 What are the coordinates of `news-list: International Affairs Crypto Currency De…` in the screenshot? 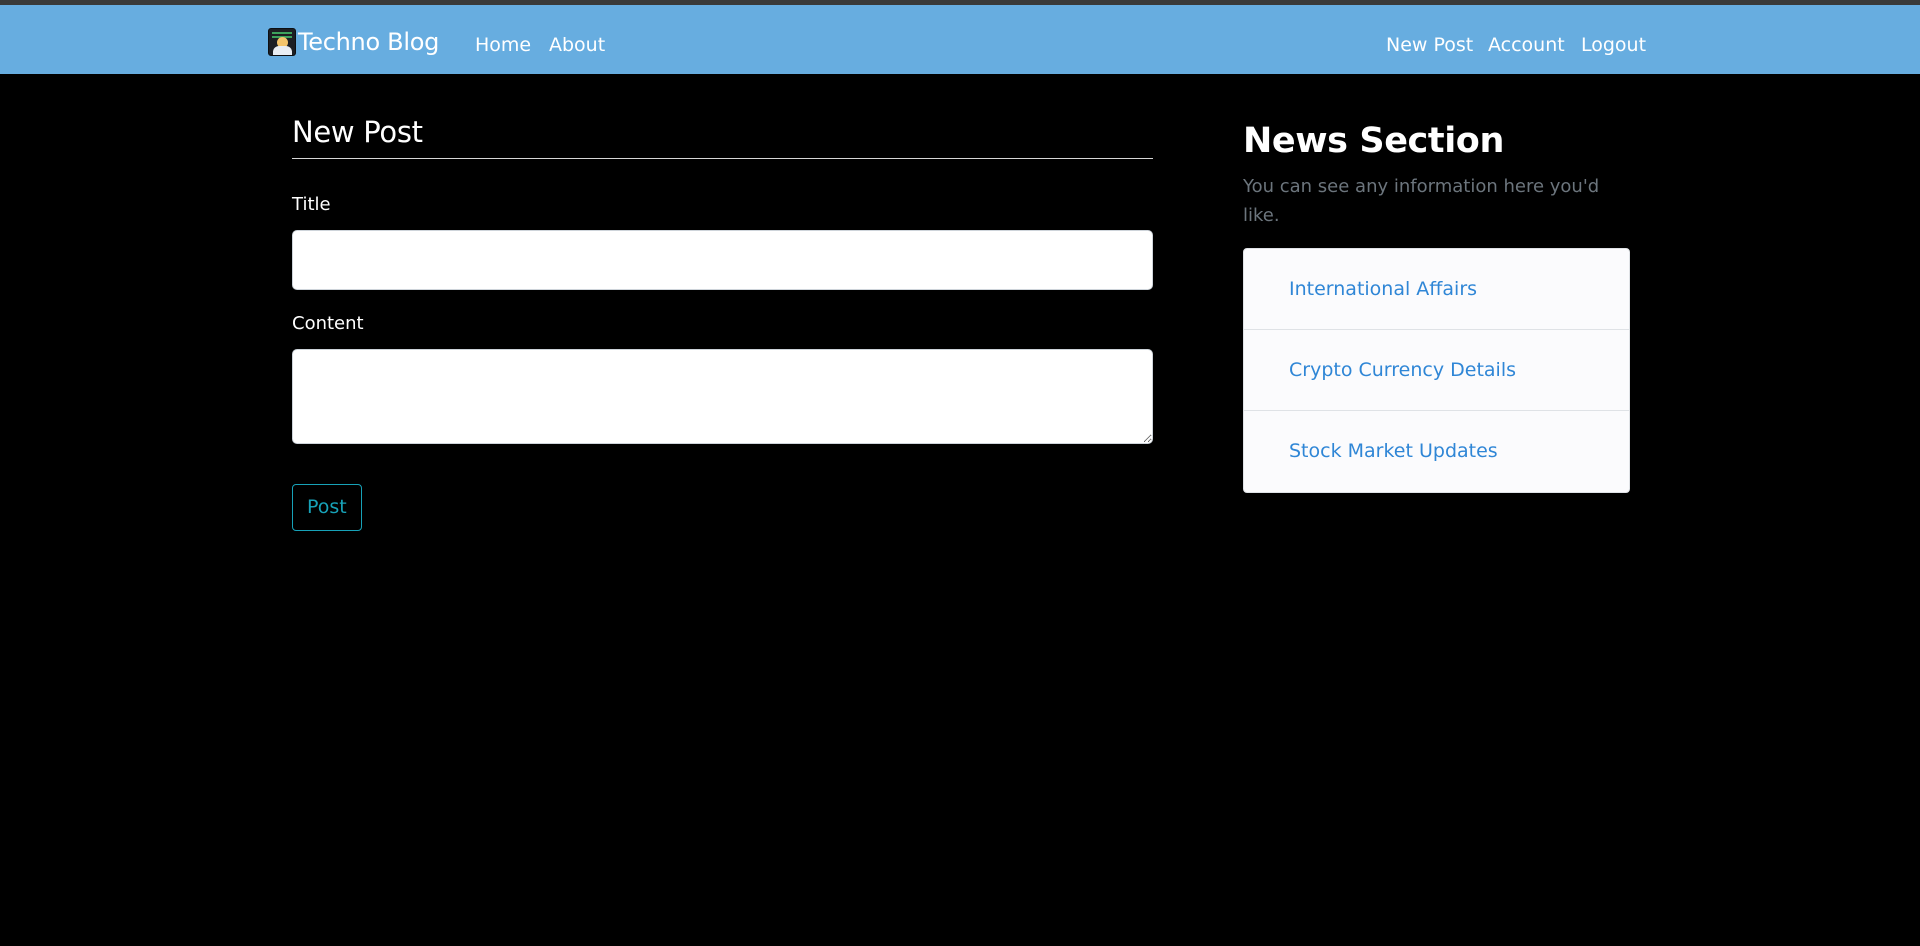 It's located at (1436, 370).